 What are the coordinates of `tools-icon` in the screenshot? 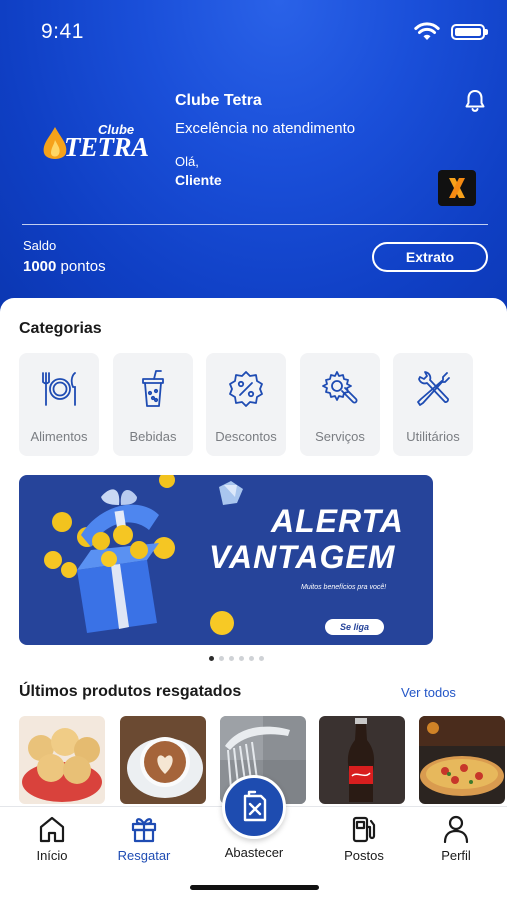 It's located at (433, 388).